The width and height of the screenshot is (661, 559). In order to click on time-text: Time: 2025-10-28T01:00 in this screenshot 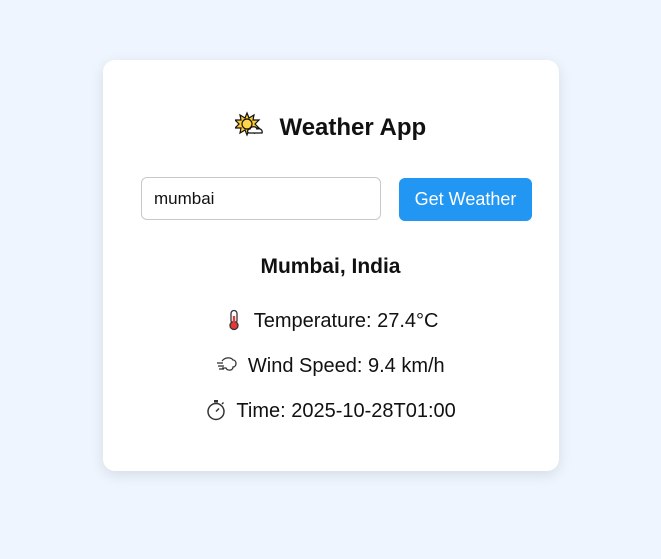, I will do `click(346, 411)`.